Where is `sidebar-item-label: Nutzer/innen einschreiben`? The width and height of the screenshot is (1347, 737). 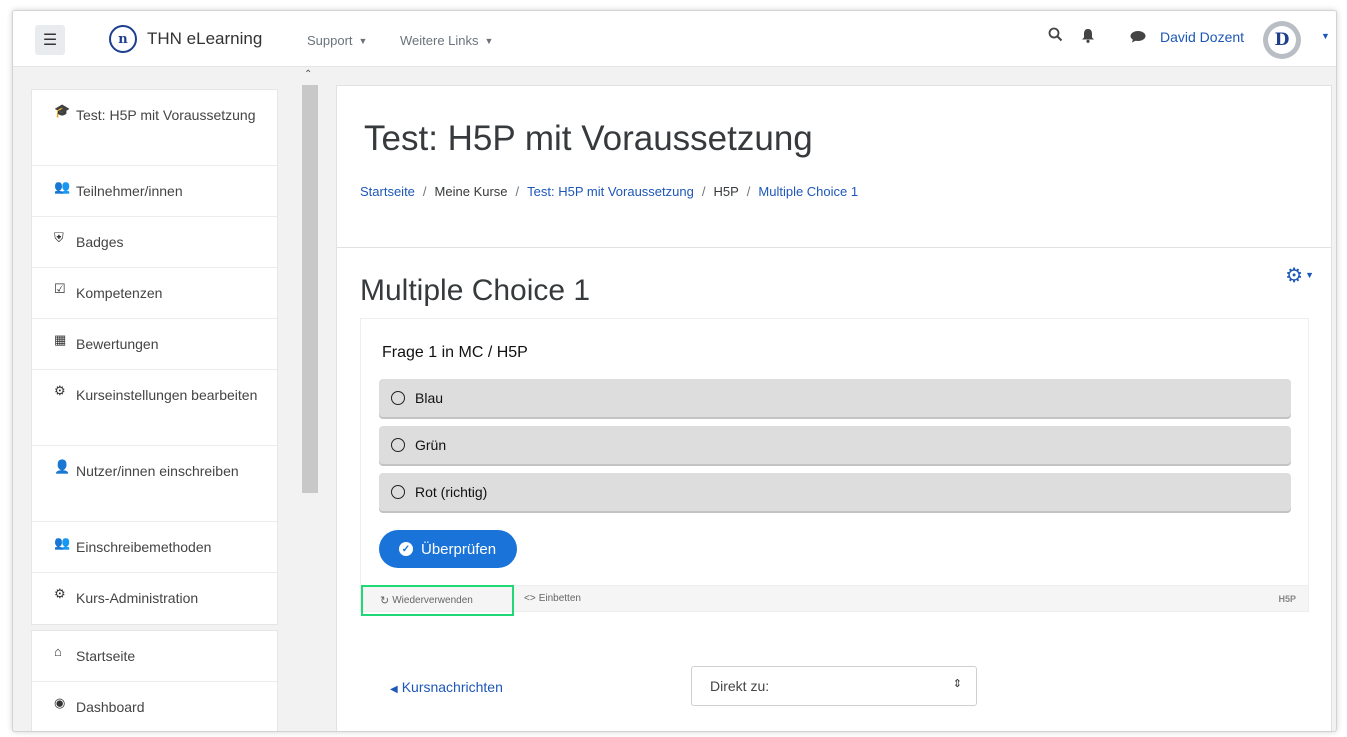
sidebar-item-label: Nutzer/innen einschreiben is located at coordinates (157, 471).